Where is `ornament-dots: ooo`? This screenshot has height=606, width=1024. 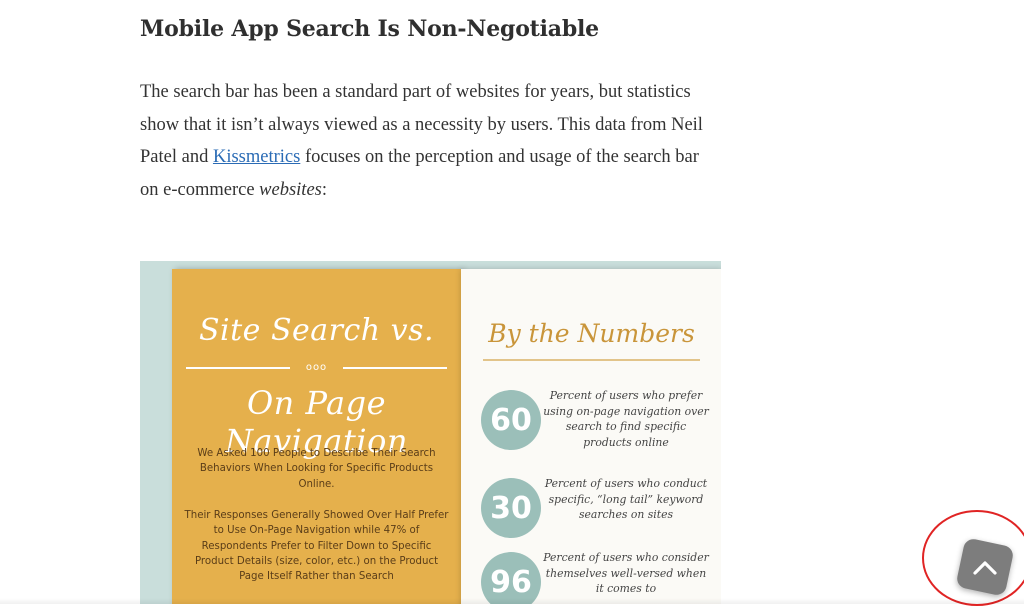 ornament-dots: ooo is located at coordinates (316, 367).